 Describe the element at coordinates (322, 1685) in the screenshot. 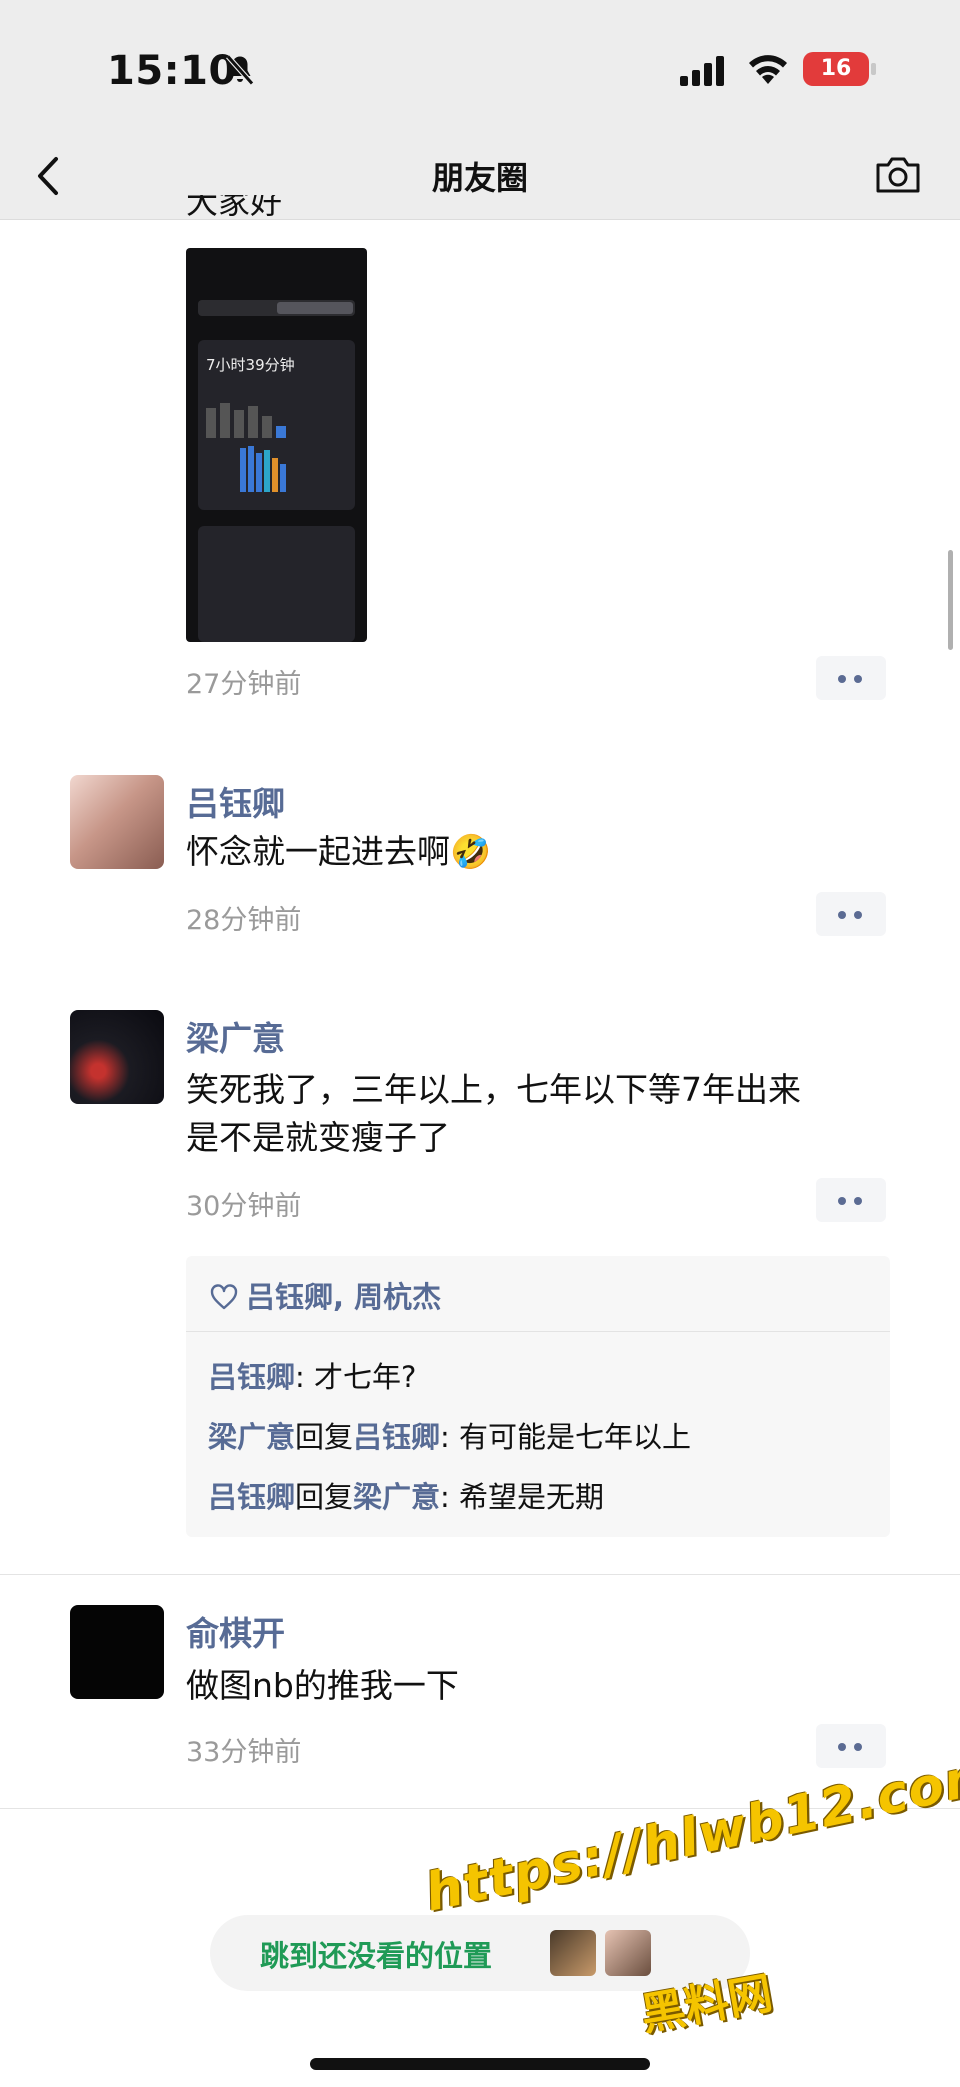

I see `post-text: 做图nb的推我一下` at that location.